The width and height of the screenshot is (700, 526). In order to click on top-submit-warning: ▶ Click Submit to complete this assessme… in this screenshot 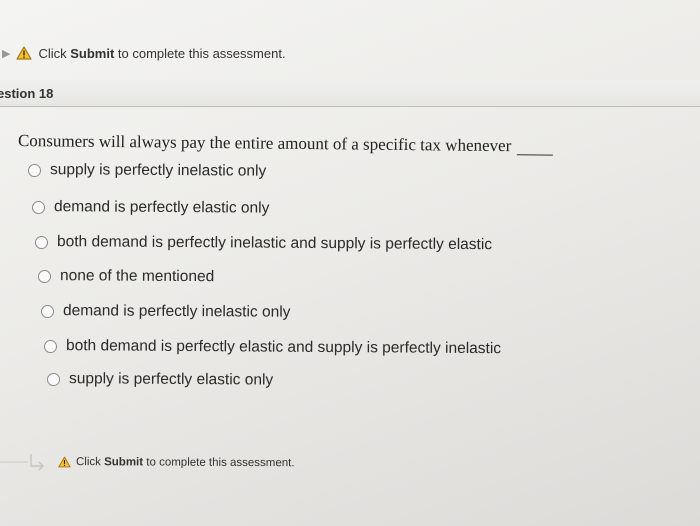, I will do `click(143, 53)`.